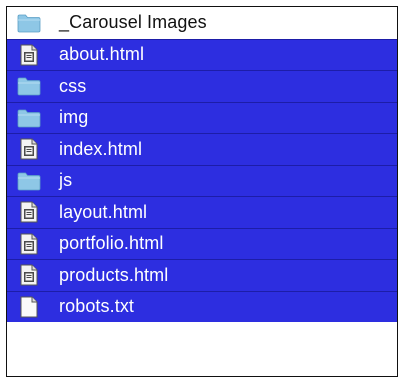  I want to click on file-name: portfolio.html, so click(111, 243).